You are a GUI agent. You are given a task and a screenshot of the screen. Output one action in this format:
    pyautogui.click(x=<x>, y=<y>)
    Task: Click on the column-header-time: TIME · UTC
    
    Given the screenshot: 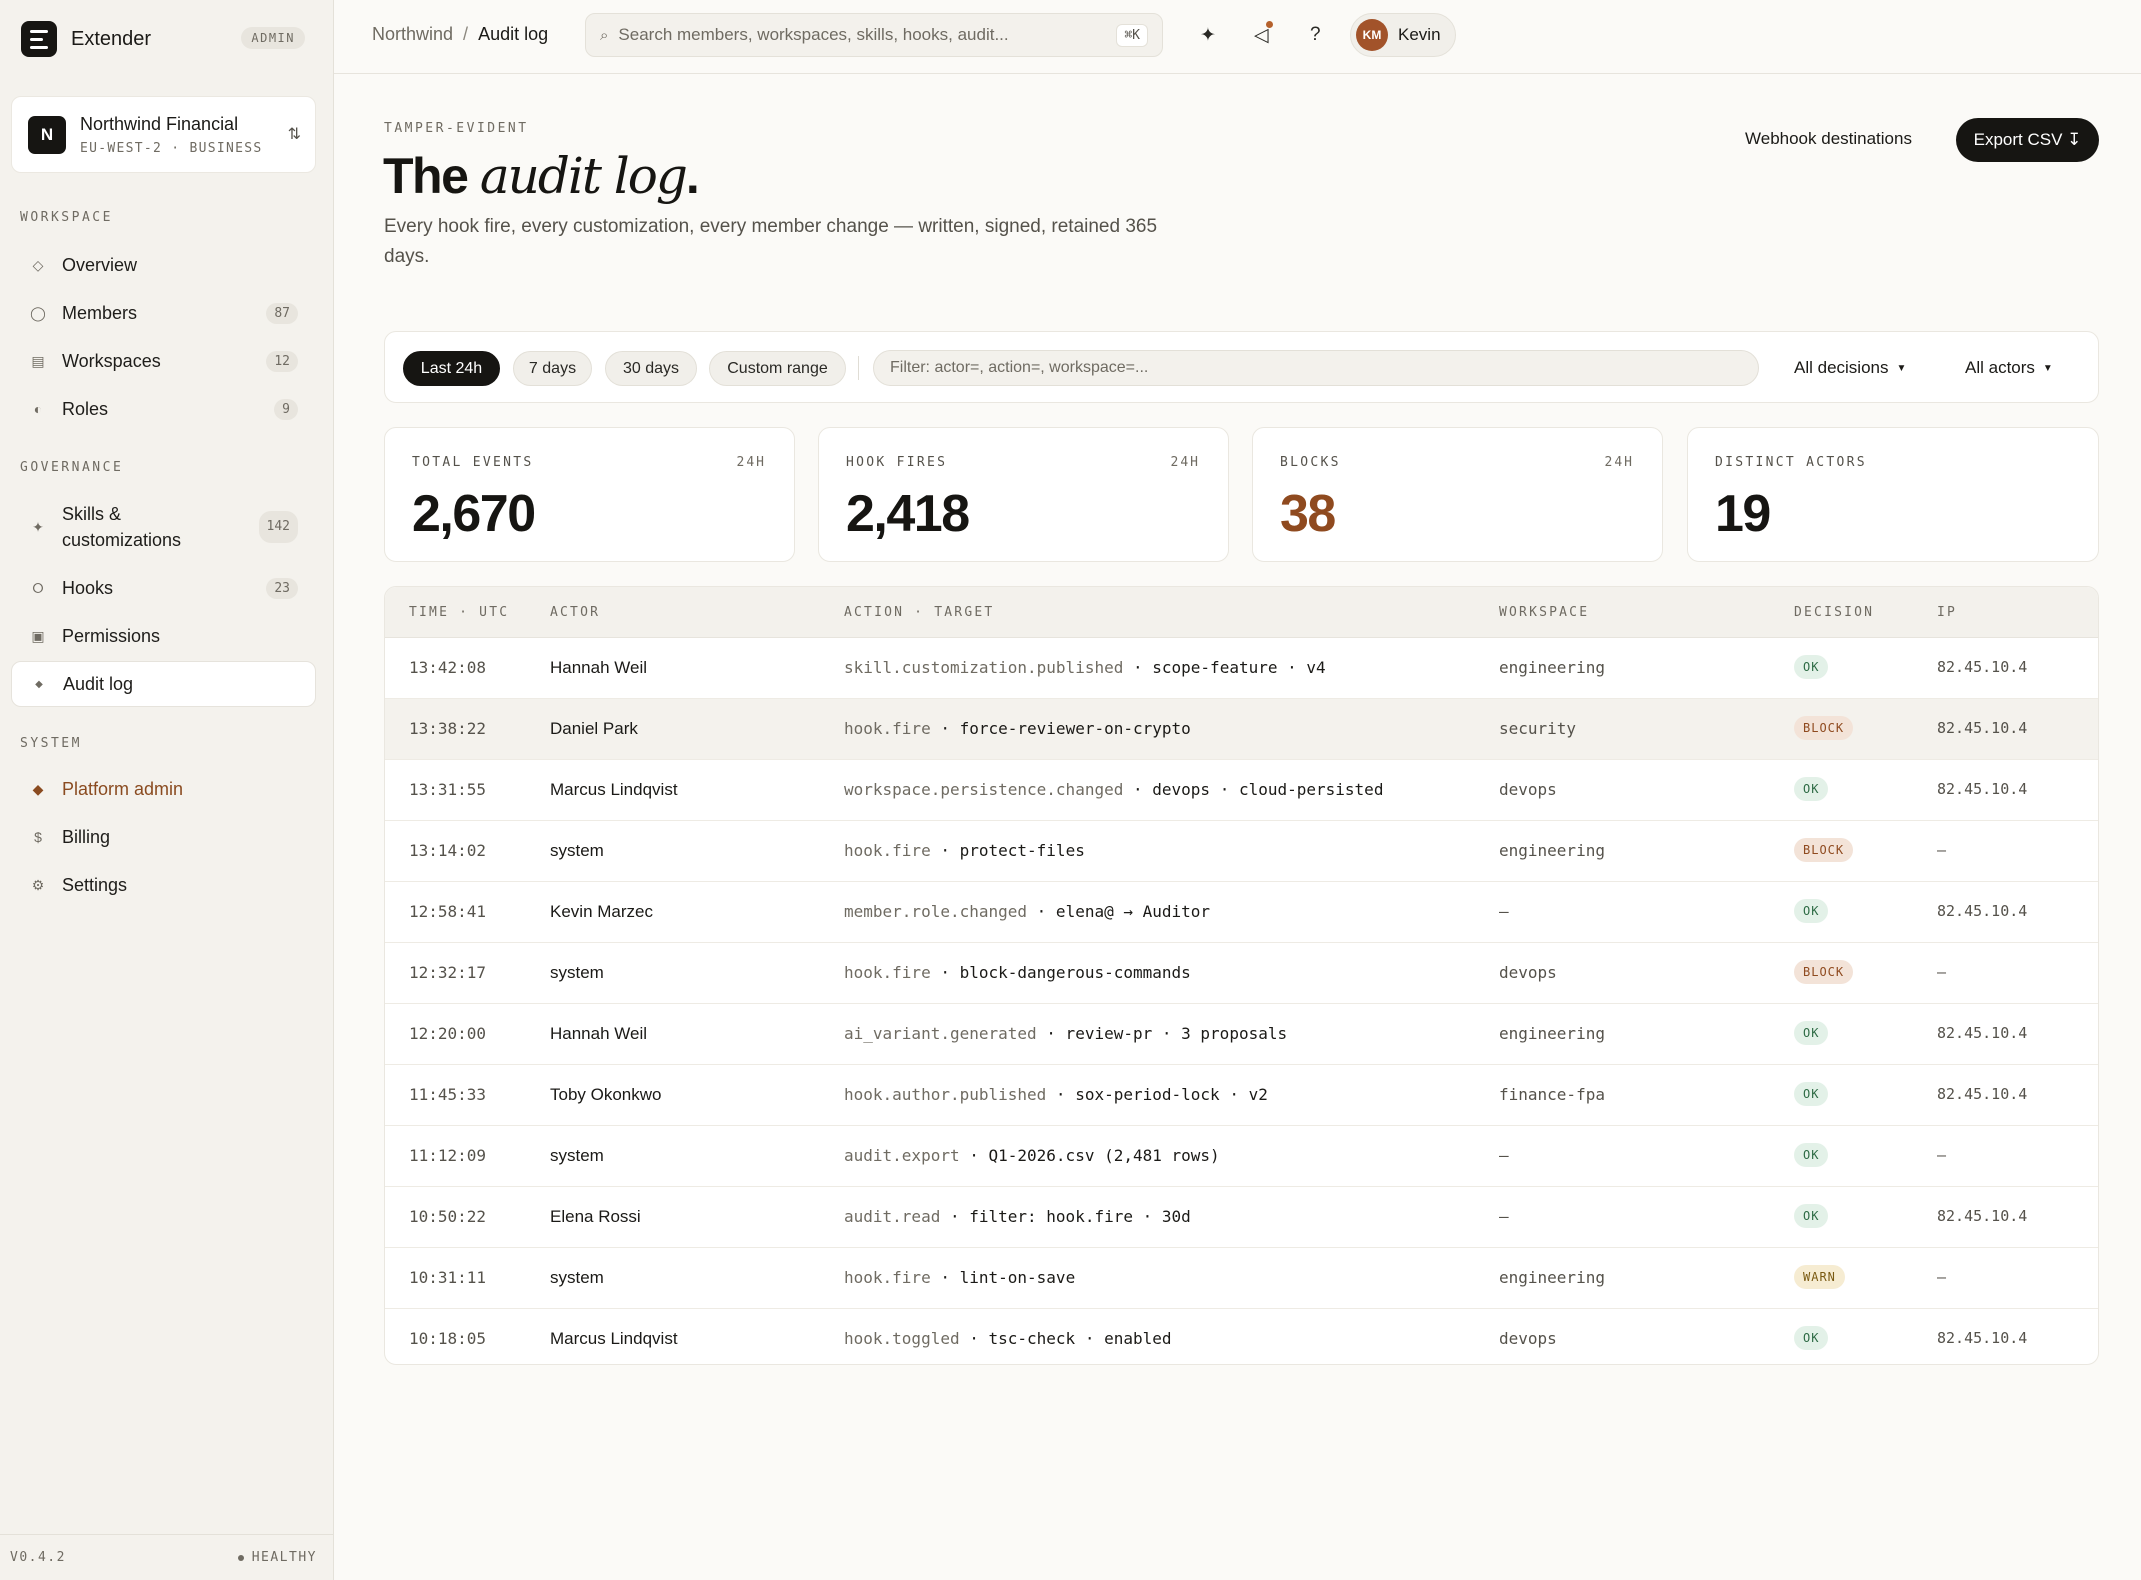 What is the action you would take?
    pyautogui.click(x=459, y=612)
    